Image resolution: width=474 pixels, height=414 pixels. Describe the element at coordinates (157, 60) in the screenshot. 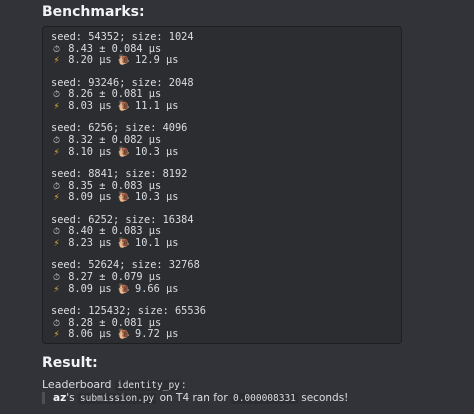

I see `slowest-value: 12.9 µs` at that location.